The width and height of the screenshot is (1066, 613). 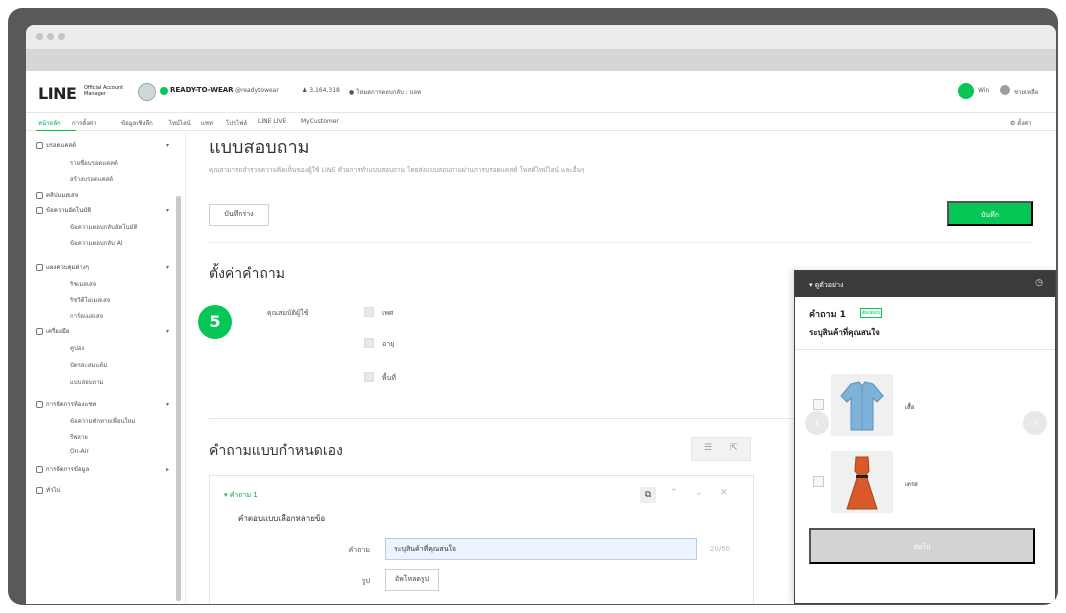 I want to click on nav-account-settings: ⚙ ตั้งค่า, so click(x=1021, y=123).